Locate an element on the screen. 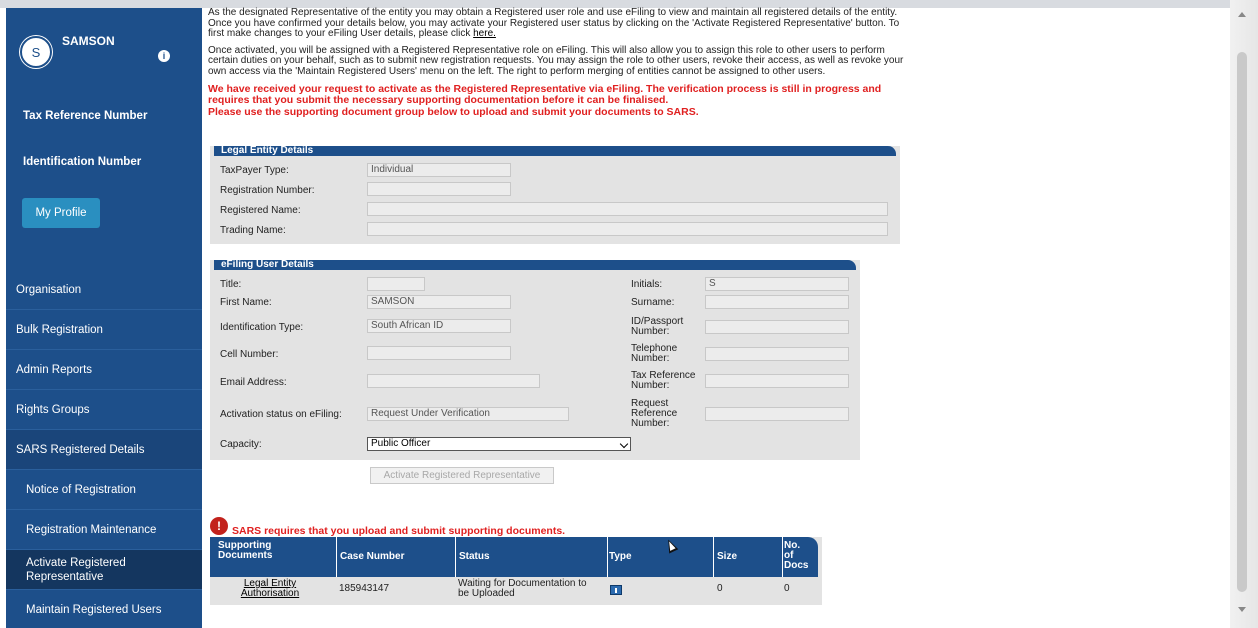  chevron-down-icon is located at coordinates (624, 444).